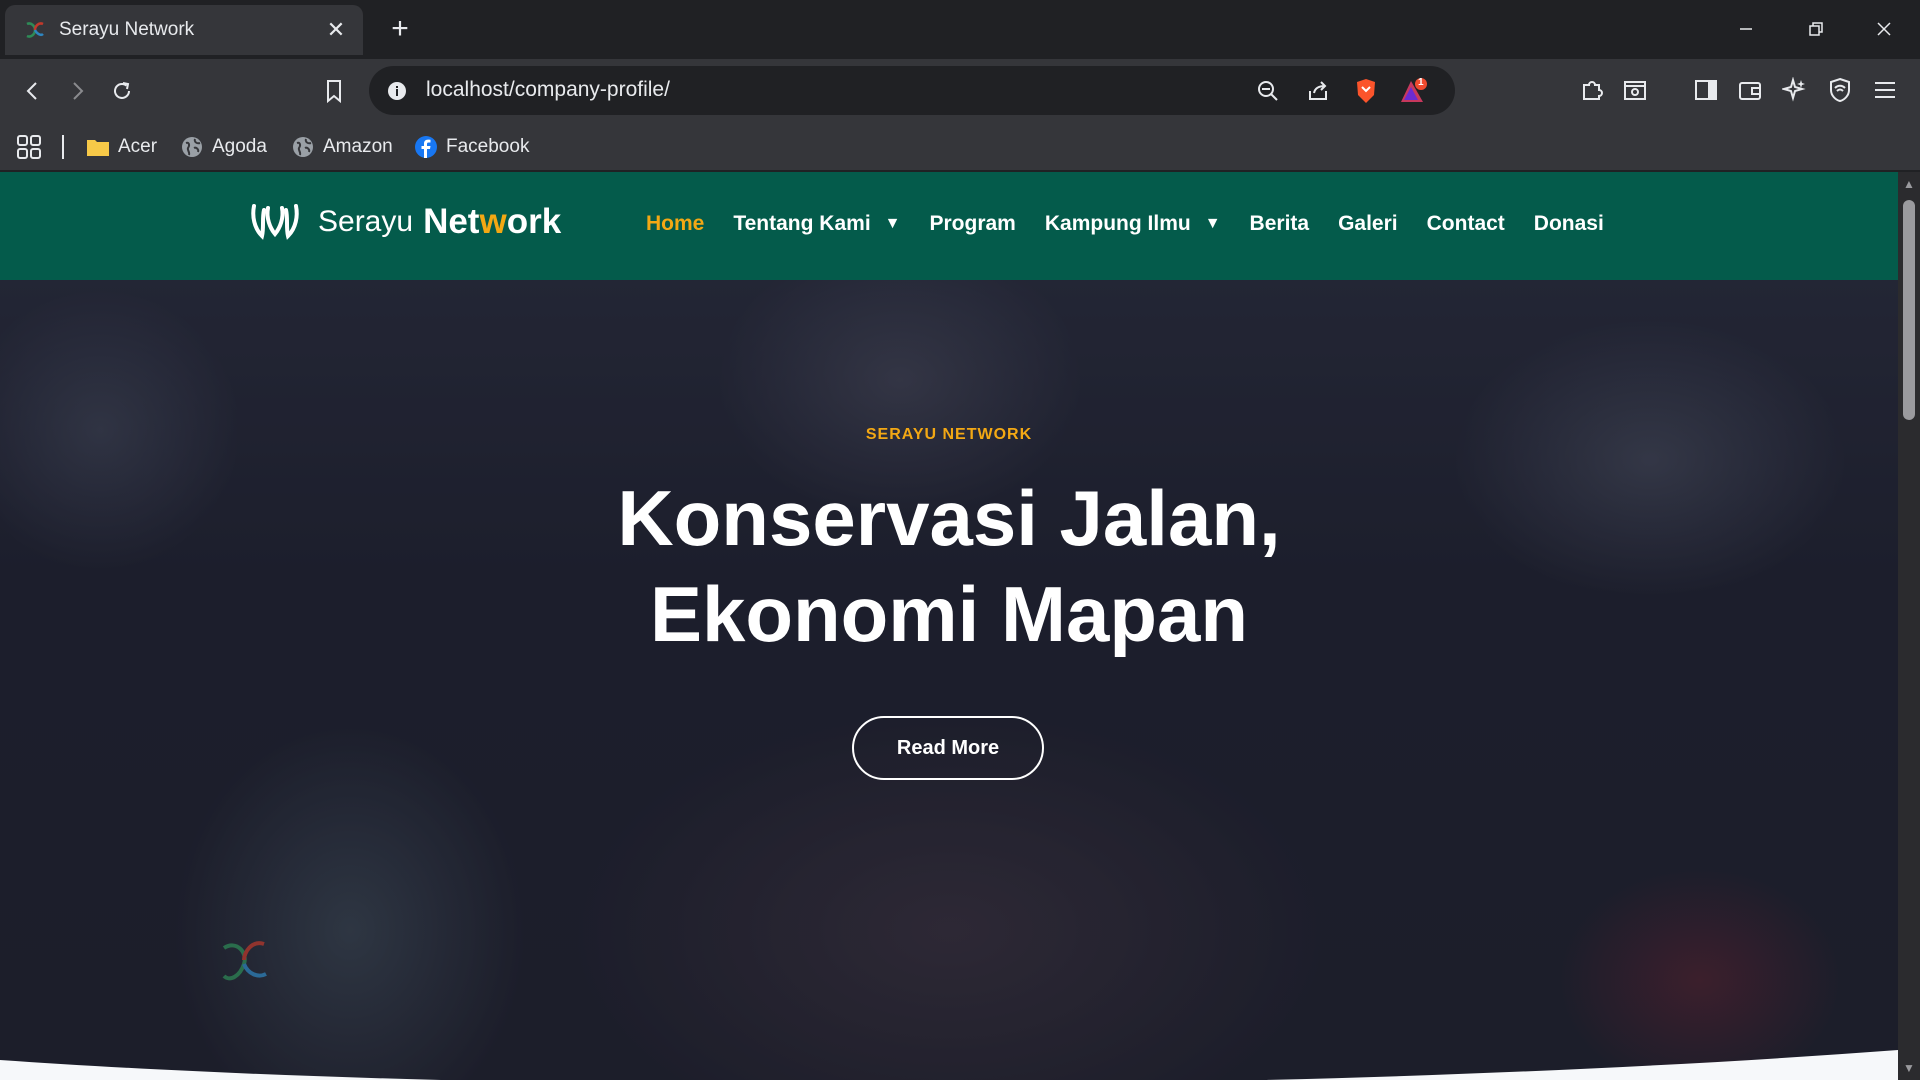 Image resolution: width=1920 pixels, height=1080 pixels. I want to click on logo-text-bold-post: ork, so click(534, 221).